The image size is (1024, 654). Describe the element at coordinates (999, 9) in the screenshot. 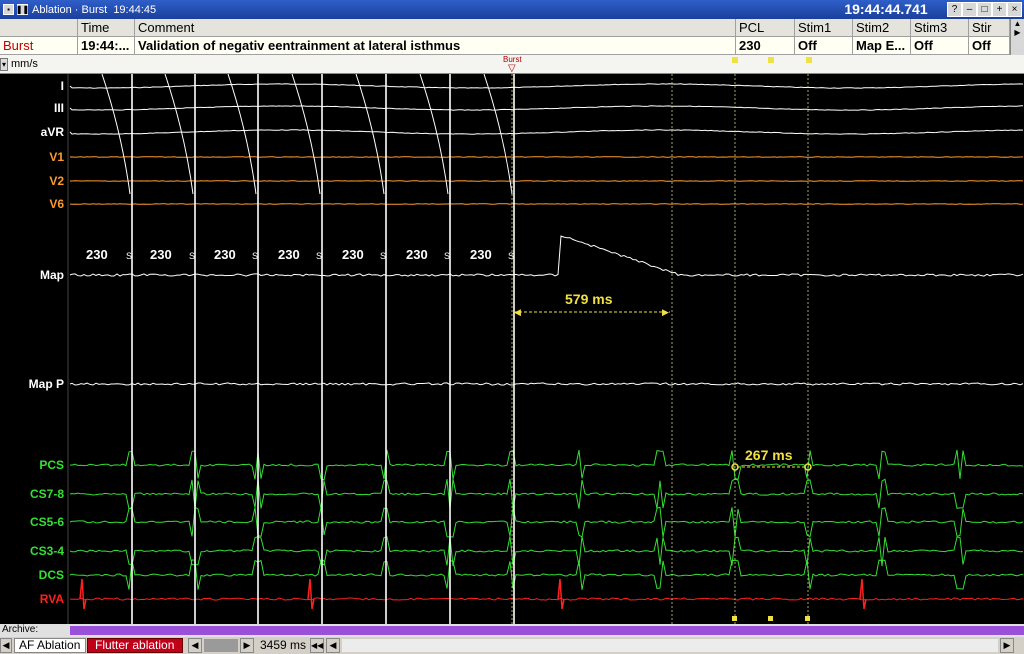

I see `move-button: +` at that location.